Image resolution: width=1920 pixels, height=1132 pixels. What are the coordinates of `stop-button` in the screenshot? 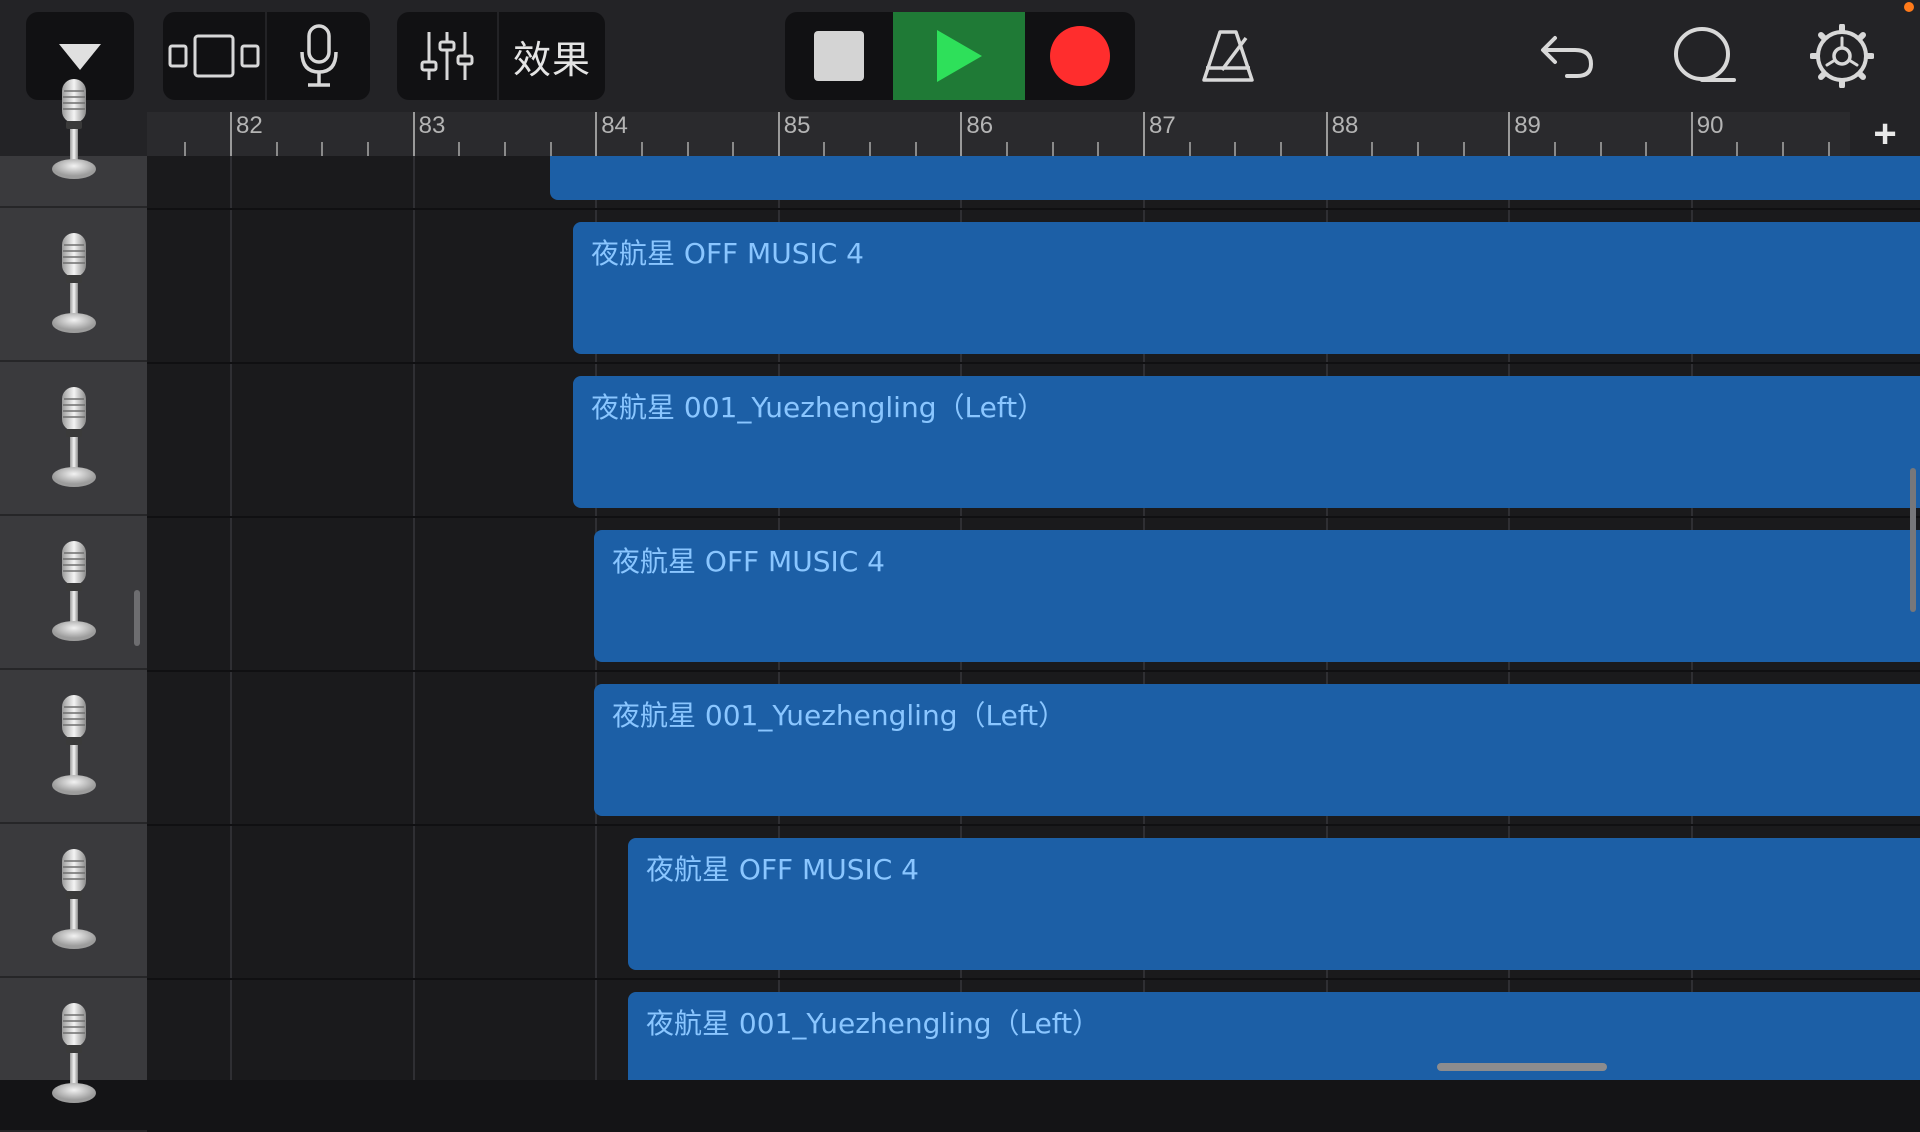 It's located at (839, 56).